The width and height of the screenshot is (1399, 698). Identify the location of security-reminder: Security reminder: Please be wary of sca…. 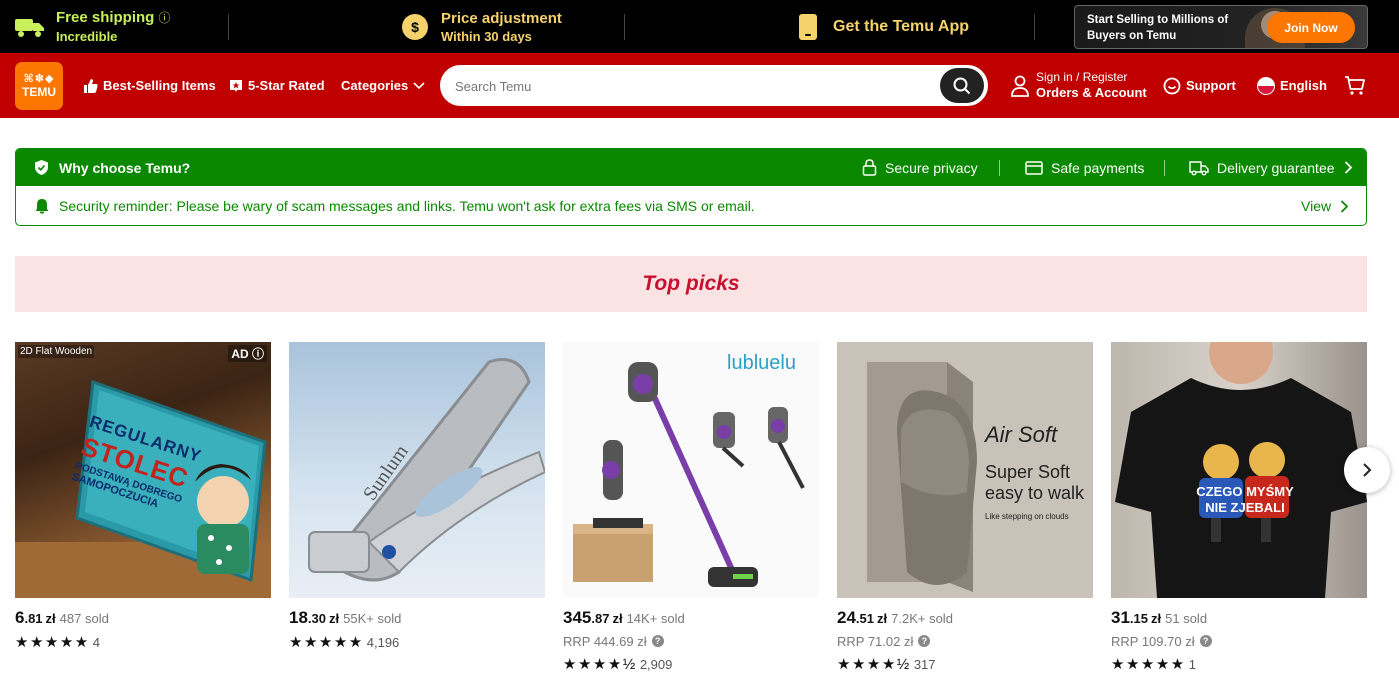
(691, 205).